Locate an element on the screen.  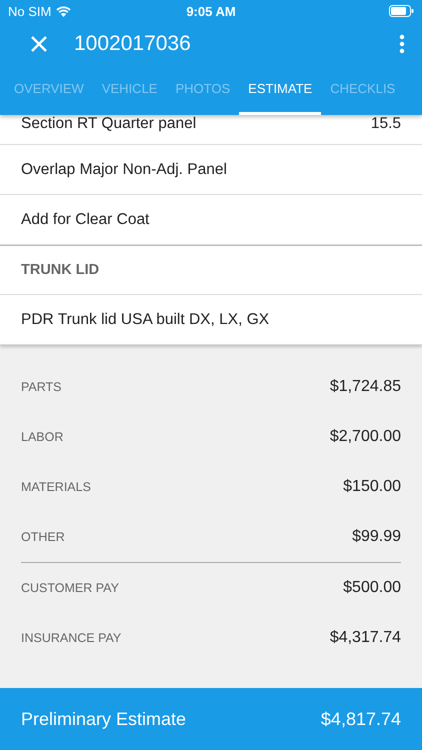
total-label: INSURANCE PAY is located at coordinates (71, 638).